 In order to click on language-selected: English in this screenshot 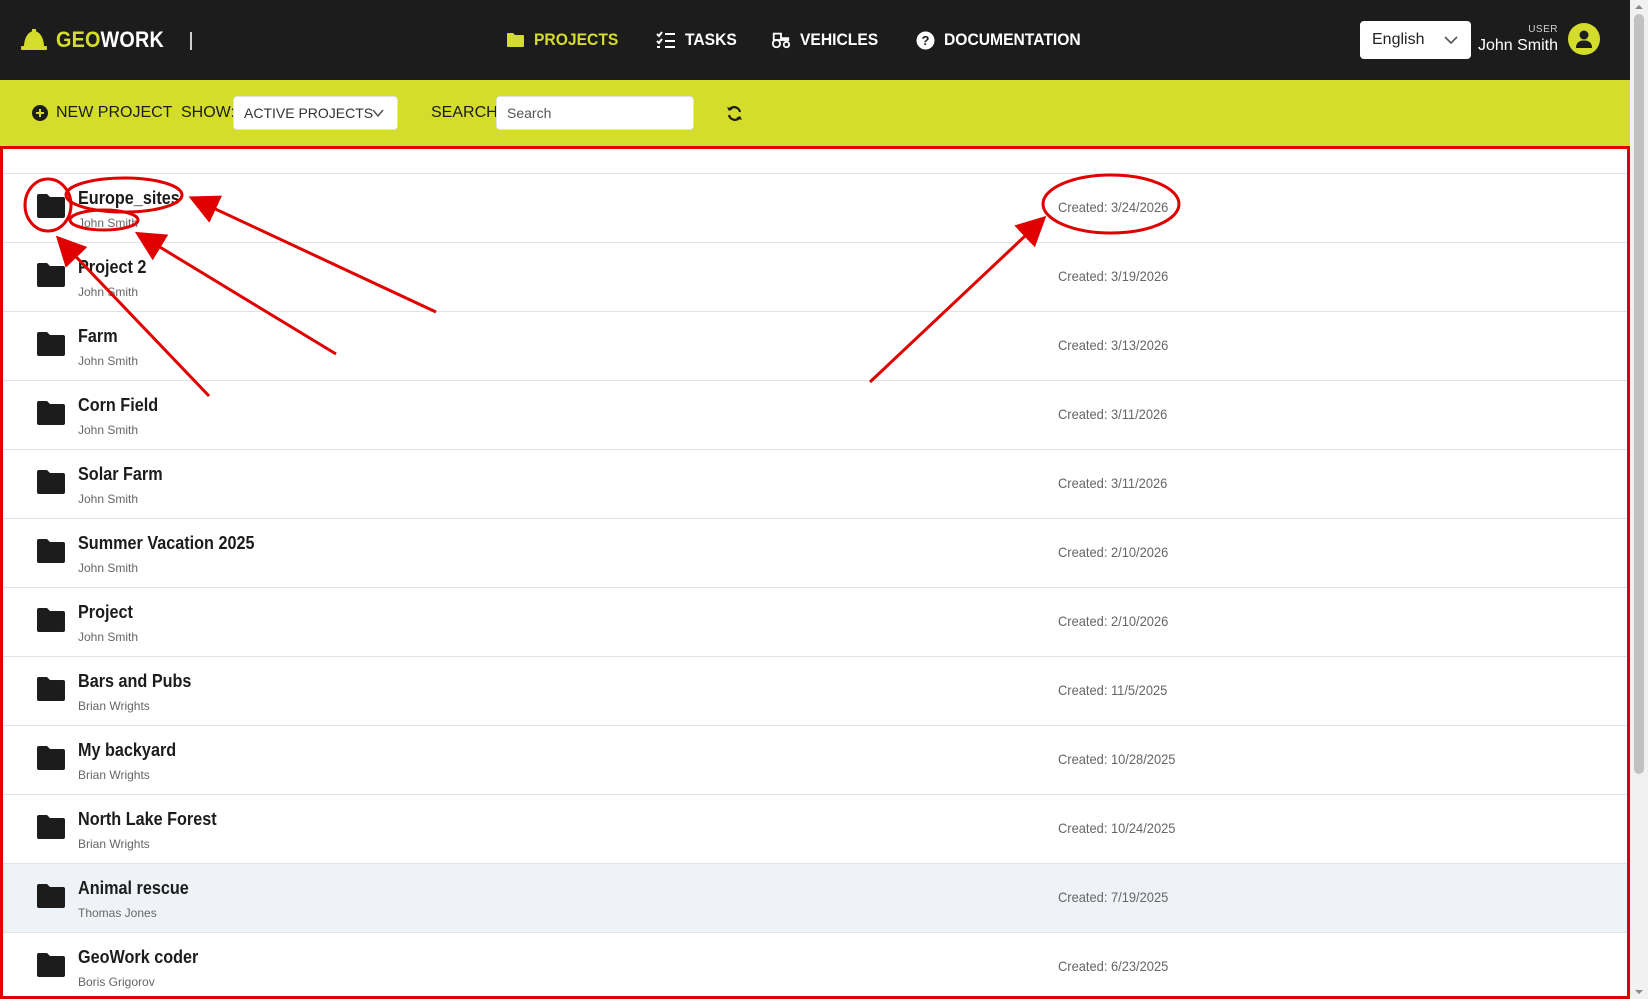, I will do `click(1398, 39)`.